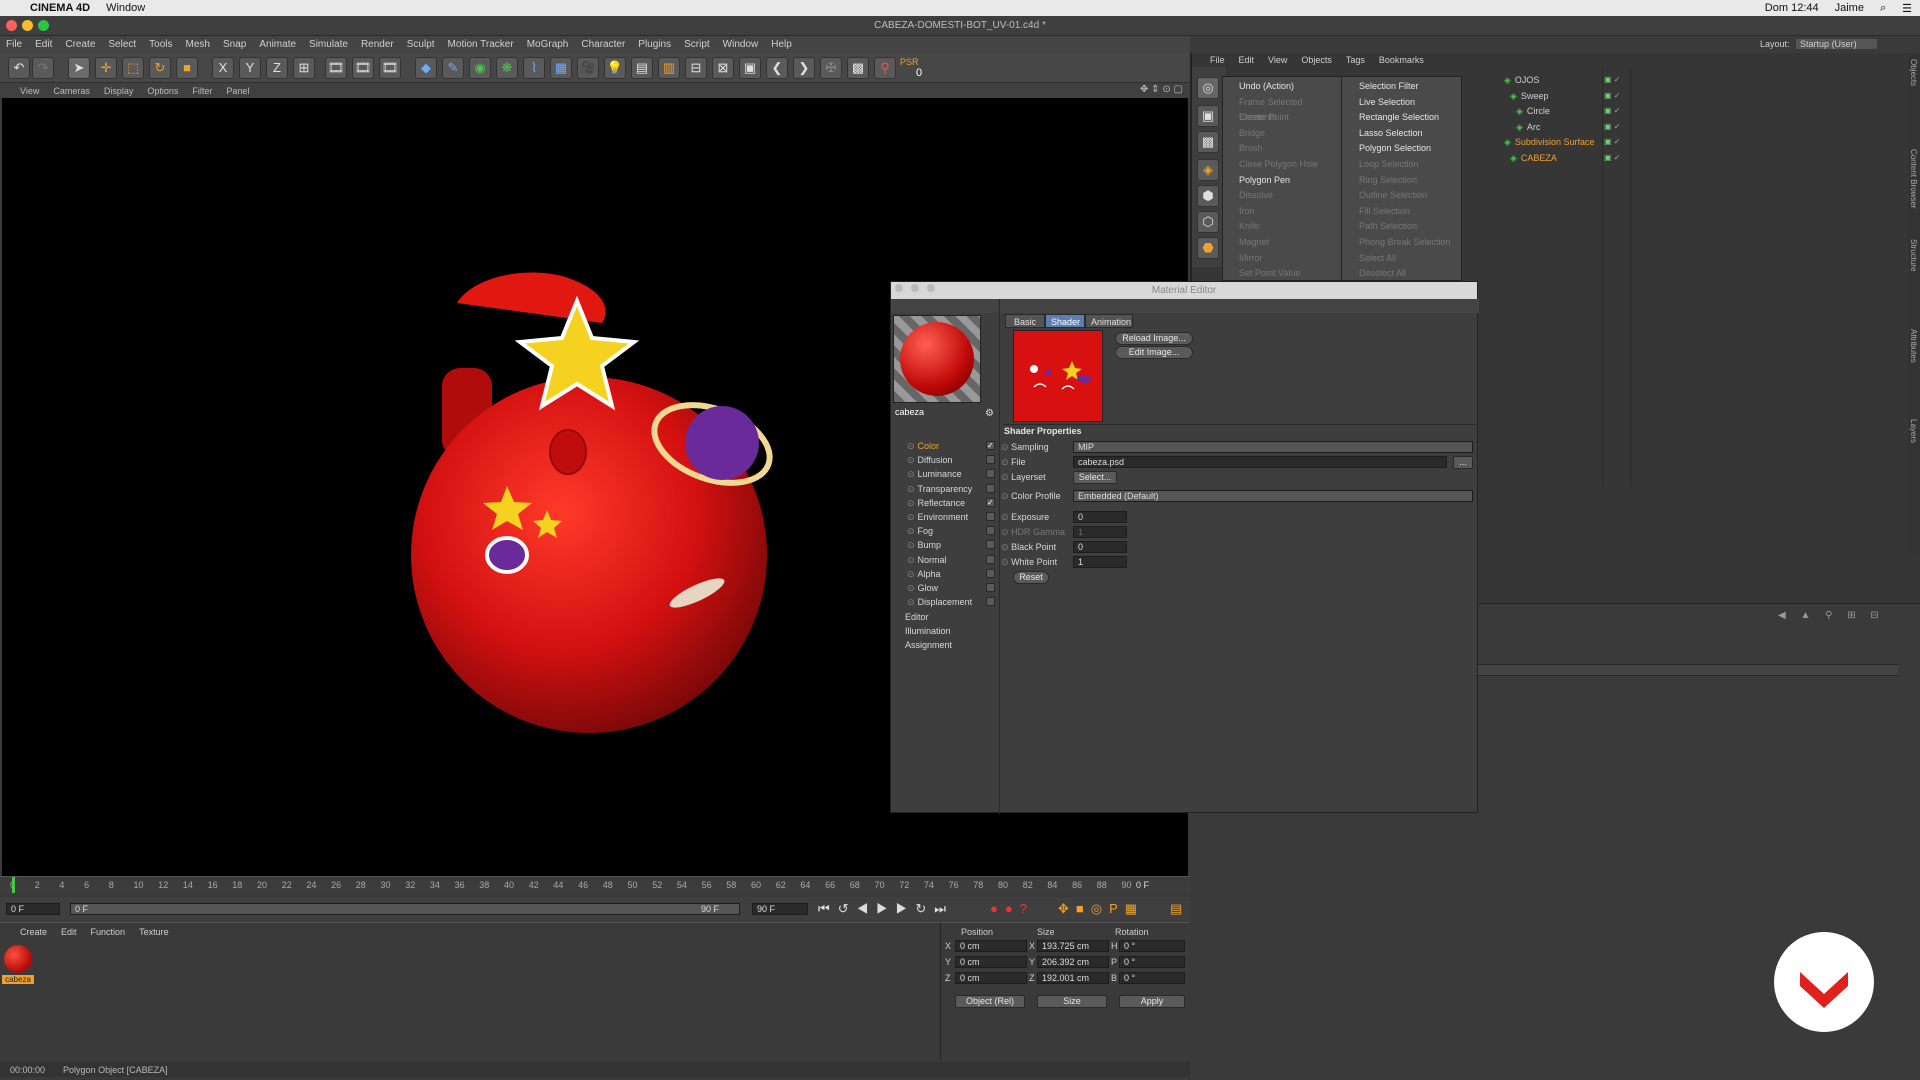 This screenshot has height=1080, width=1920. Describe the element at coordinates (160, 44) in the screenshot. I see `menu-tools: Tools` at that location.